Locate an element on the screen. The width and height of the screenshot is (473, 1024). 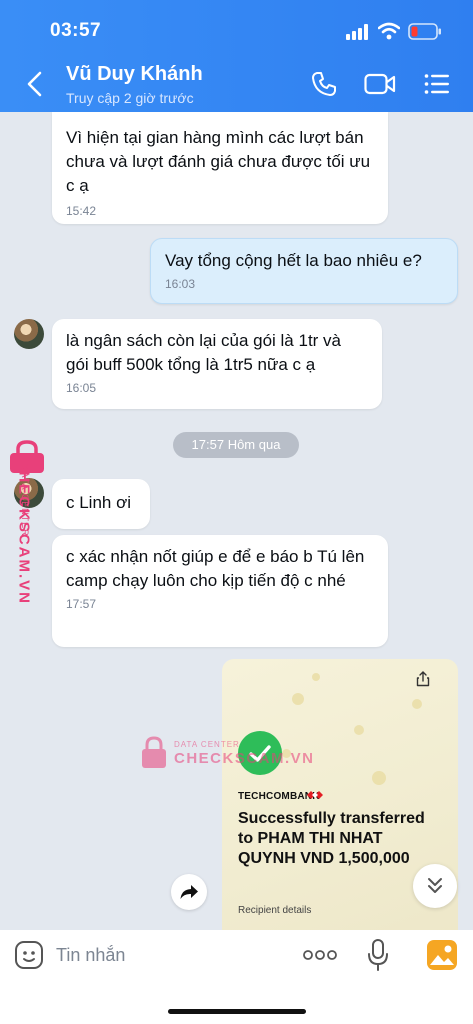
watermark-center: DATA CENTER CHECKSCAM.VN is located at coordinates (226, 756).